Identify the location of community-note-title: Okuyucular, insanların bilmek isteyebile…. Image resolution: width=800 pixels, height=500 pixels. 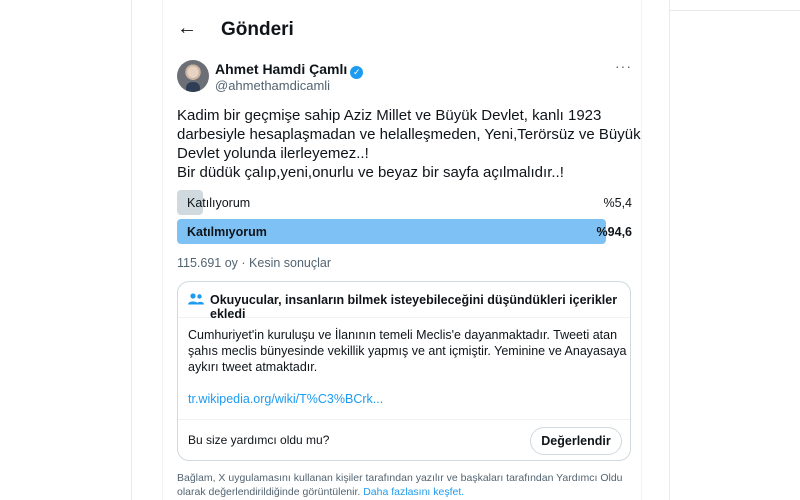
(414, 307).